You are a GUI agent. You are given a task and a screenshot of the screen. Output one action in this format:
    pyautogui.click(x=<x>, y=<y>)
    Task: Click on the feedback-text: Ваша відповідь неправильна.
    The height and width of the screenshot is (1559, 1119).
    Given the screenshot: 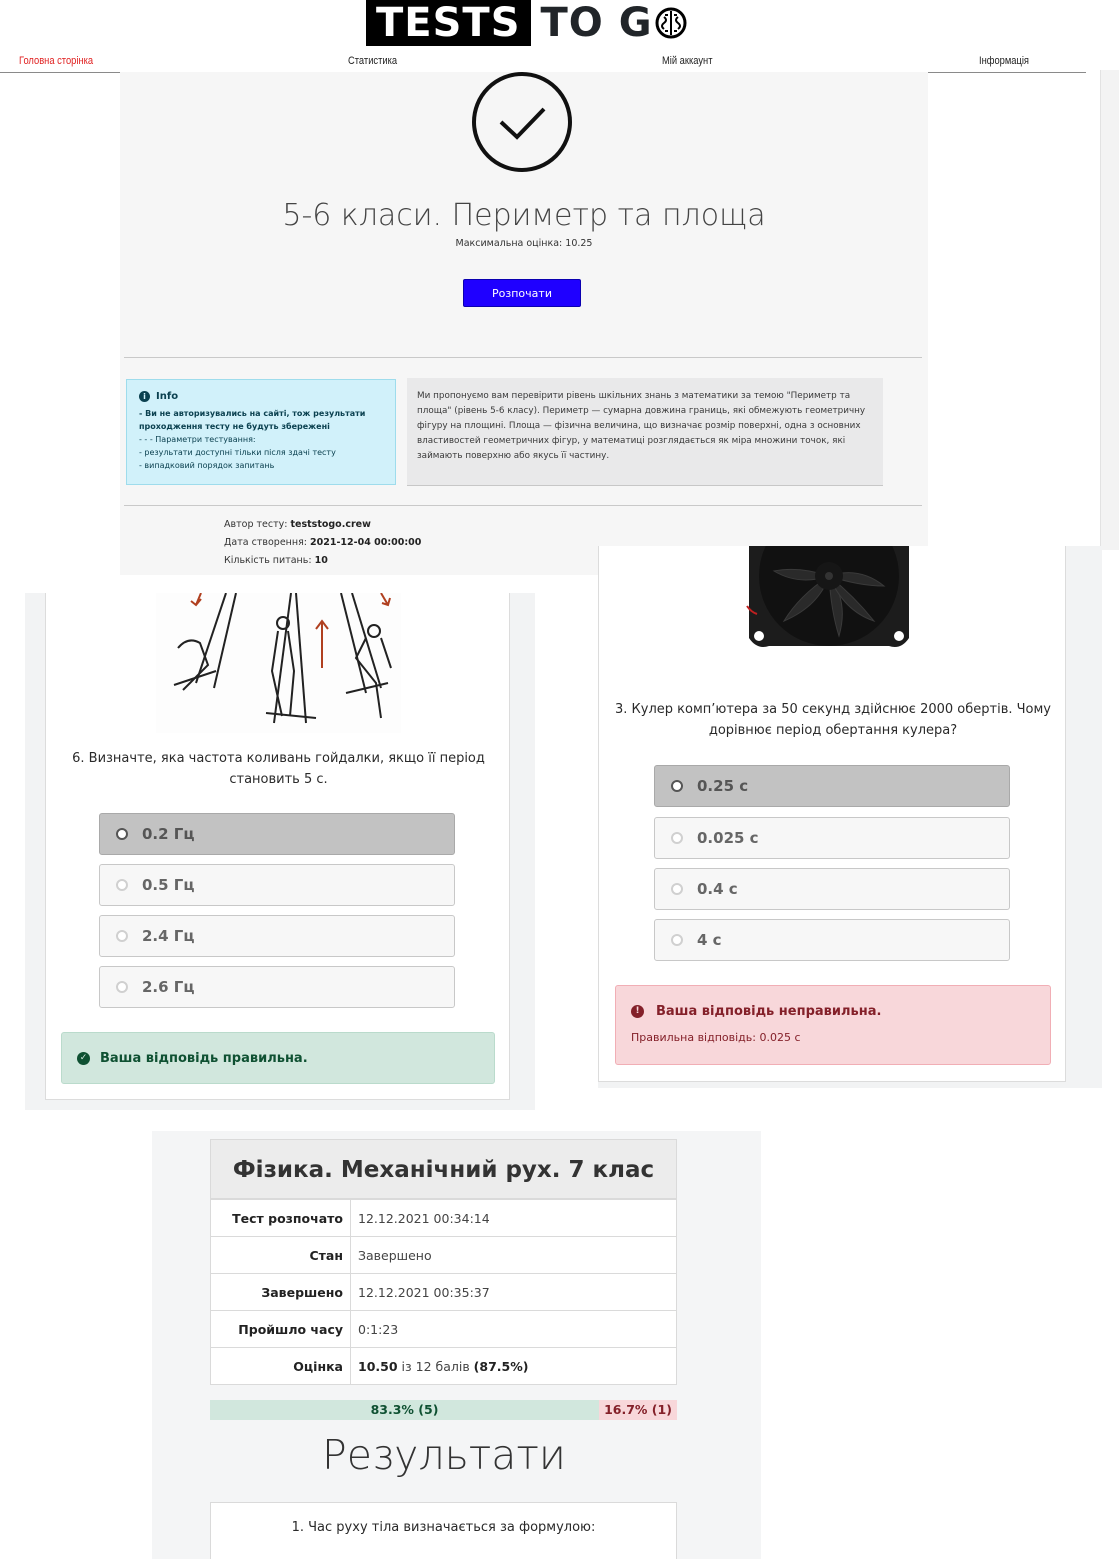 What is the action you would take?
    pyautogui.click(x=769, y=1011)
    